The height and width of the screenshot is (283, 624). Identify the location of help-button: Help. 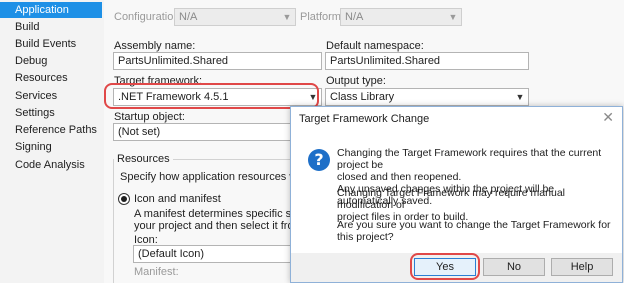
(582, 267).